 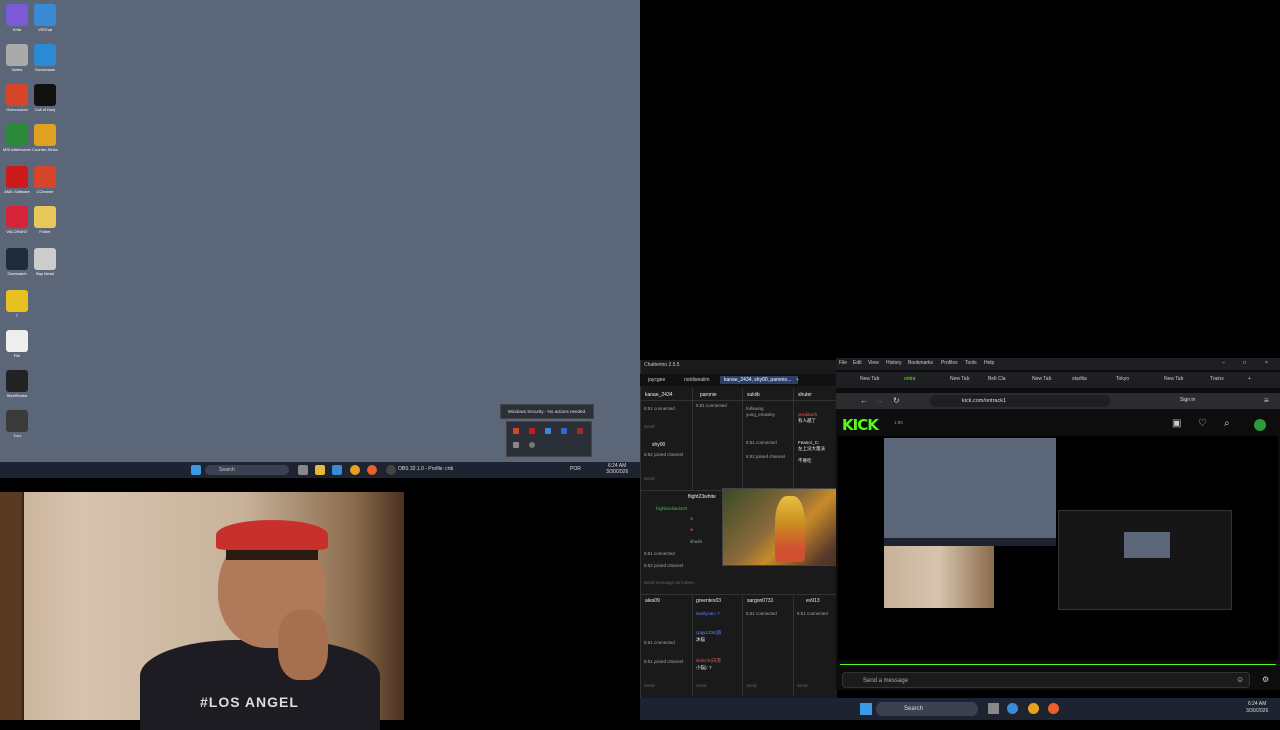 I want to click on chat-username: highlimdiaid420, so click(x=671, y=509).